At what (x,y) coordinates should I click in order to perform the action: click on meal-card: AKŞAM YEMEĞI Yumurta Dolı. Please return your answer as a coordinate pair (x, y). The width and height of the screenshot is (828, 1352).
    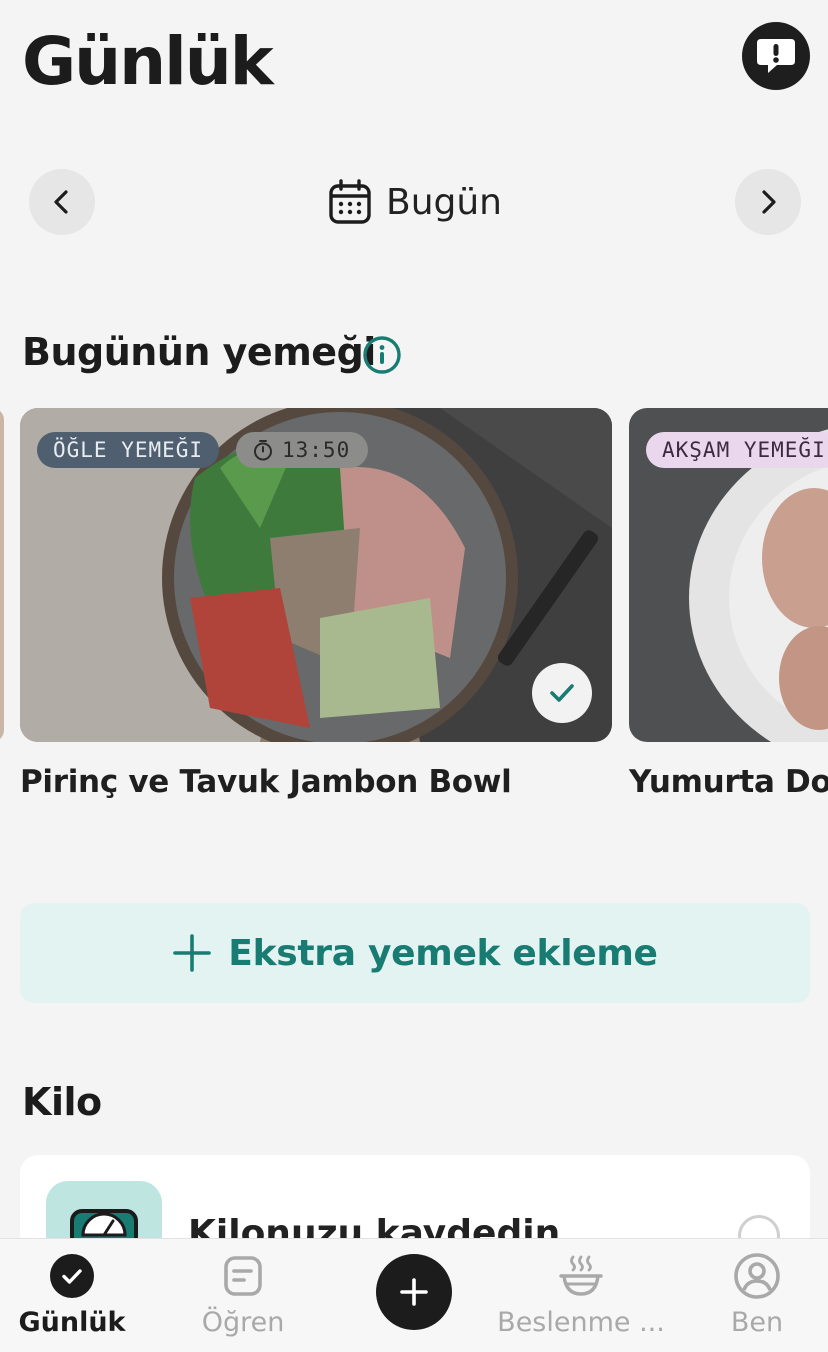
    Looking at the image, I should click on (728, 604).